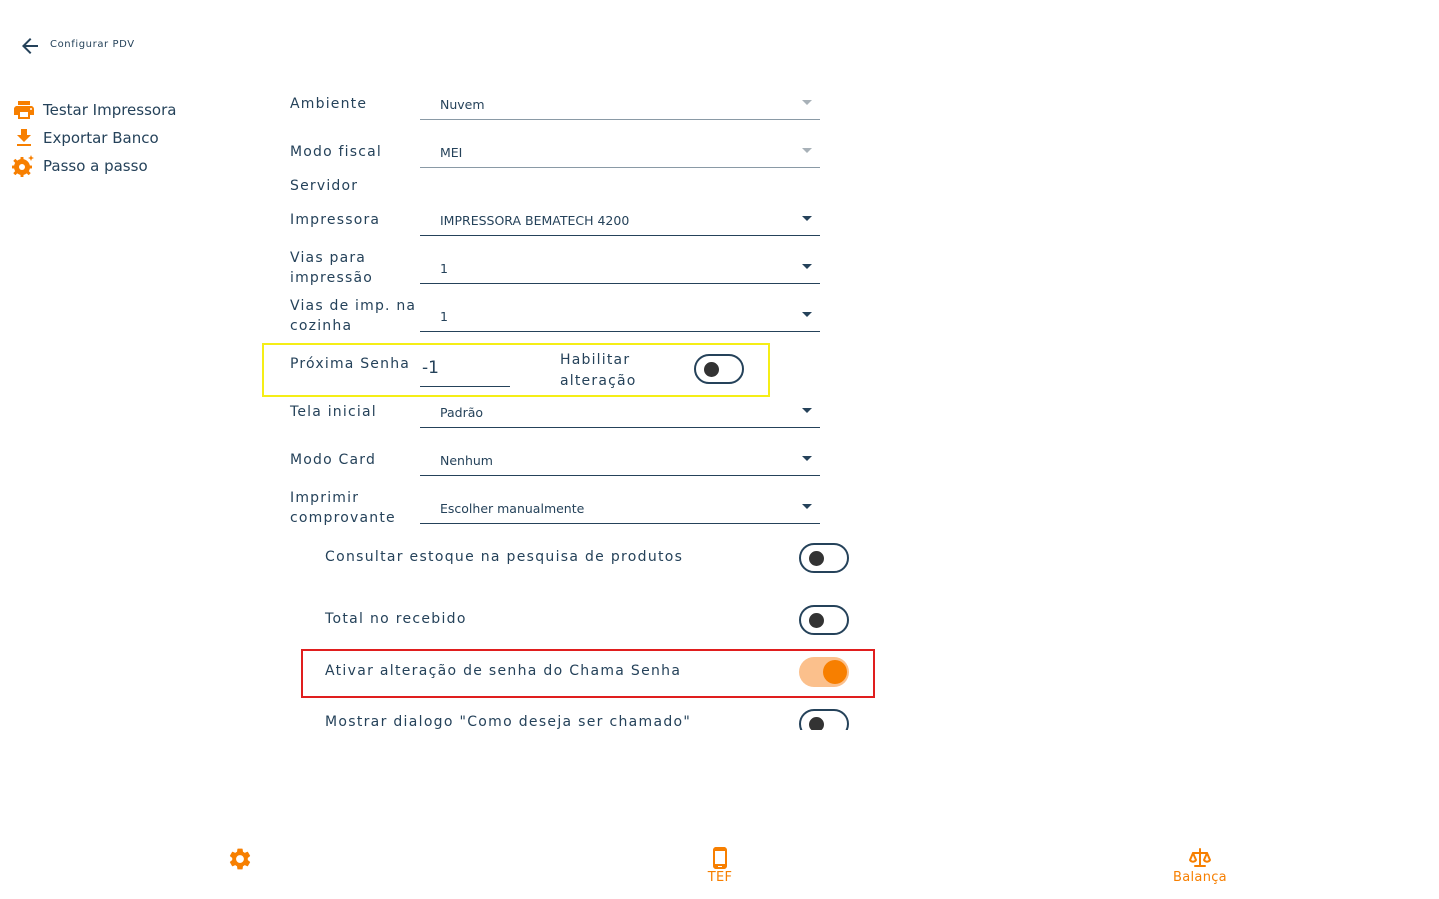  I want to click on ambiente-select: Nuvem, so click(620, 102).